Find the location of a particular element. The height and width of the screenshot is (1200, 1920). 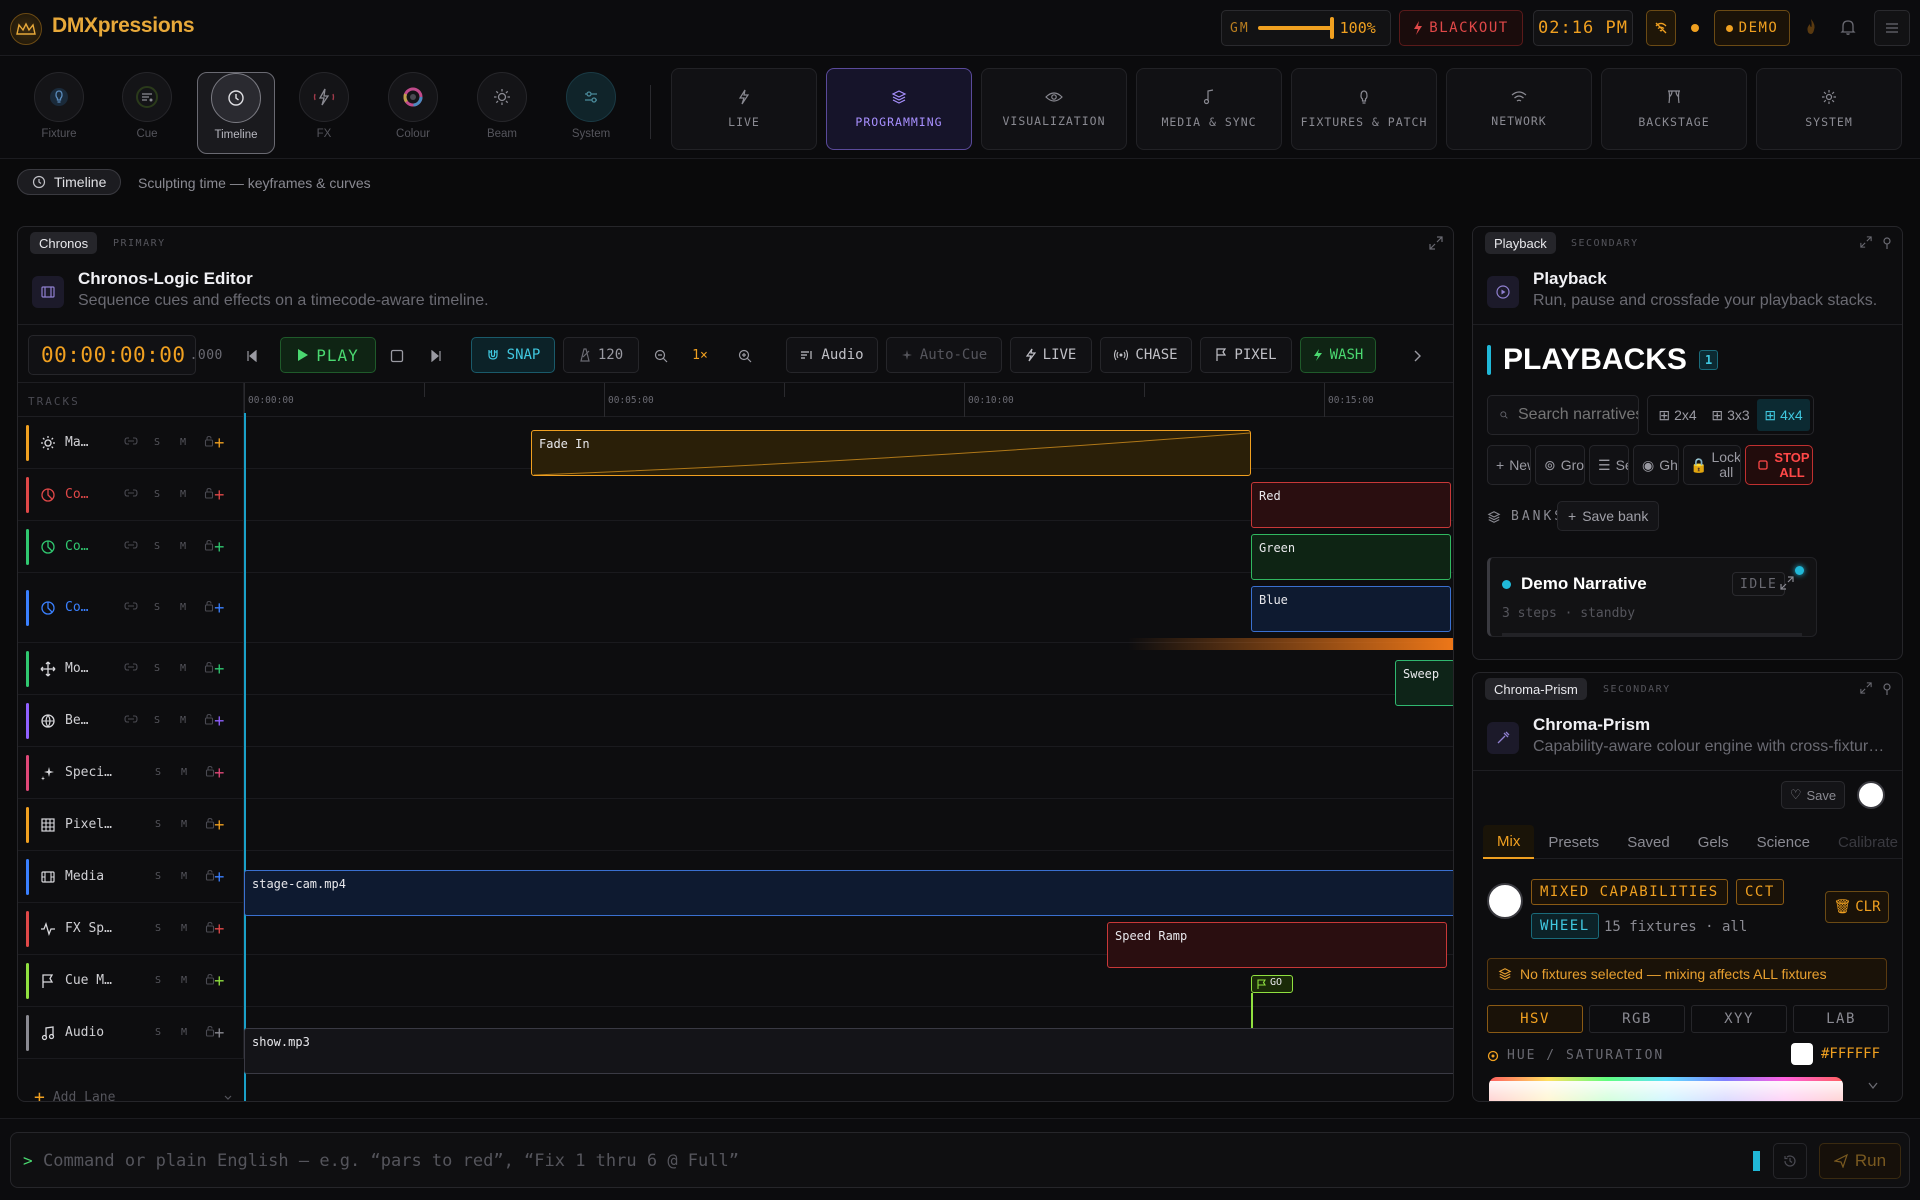

workspace-backstage: BACKSTAGE is located at coordinates (1674, 109).